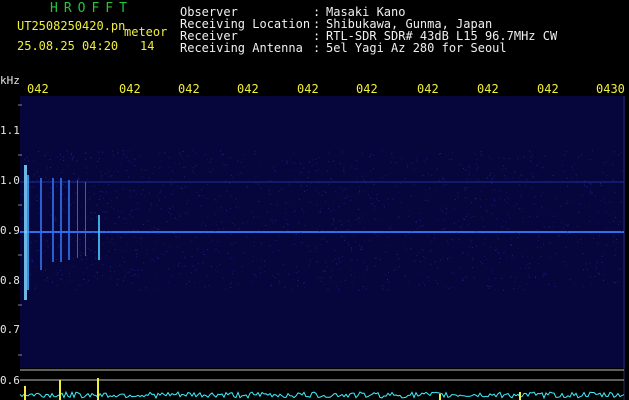 This screenshot has width=629, height=400. I want to click on freq-tick: 0.8, so click(10, 280).